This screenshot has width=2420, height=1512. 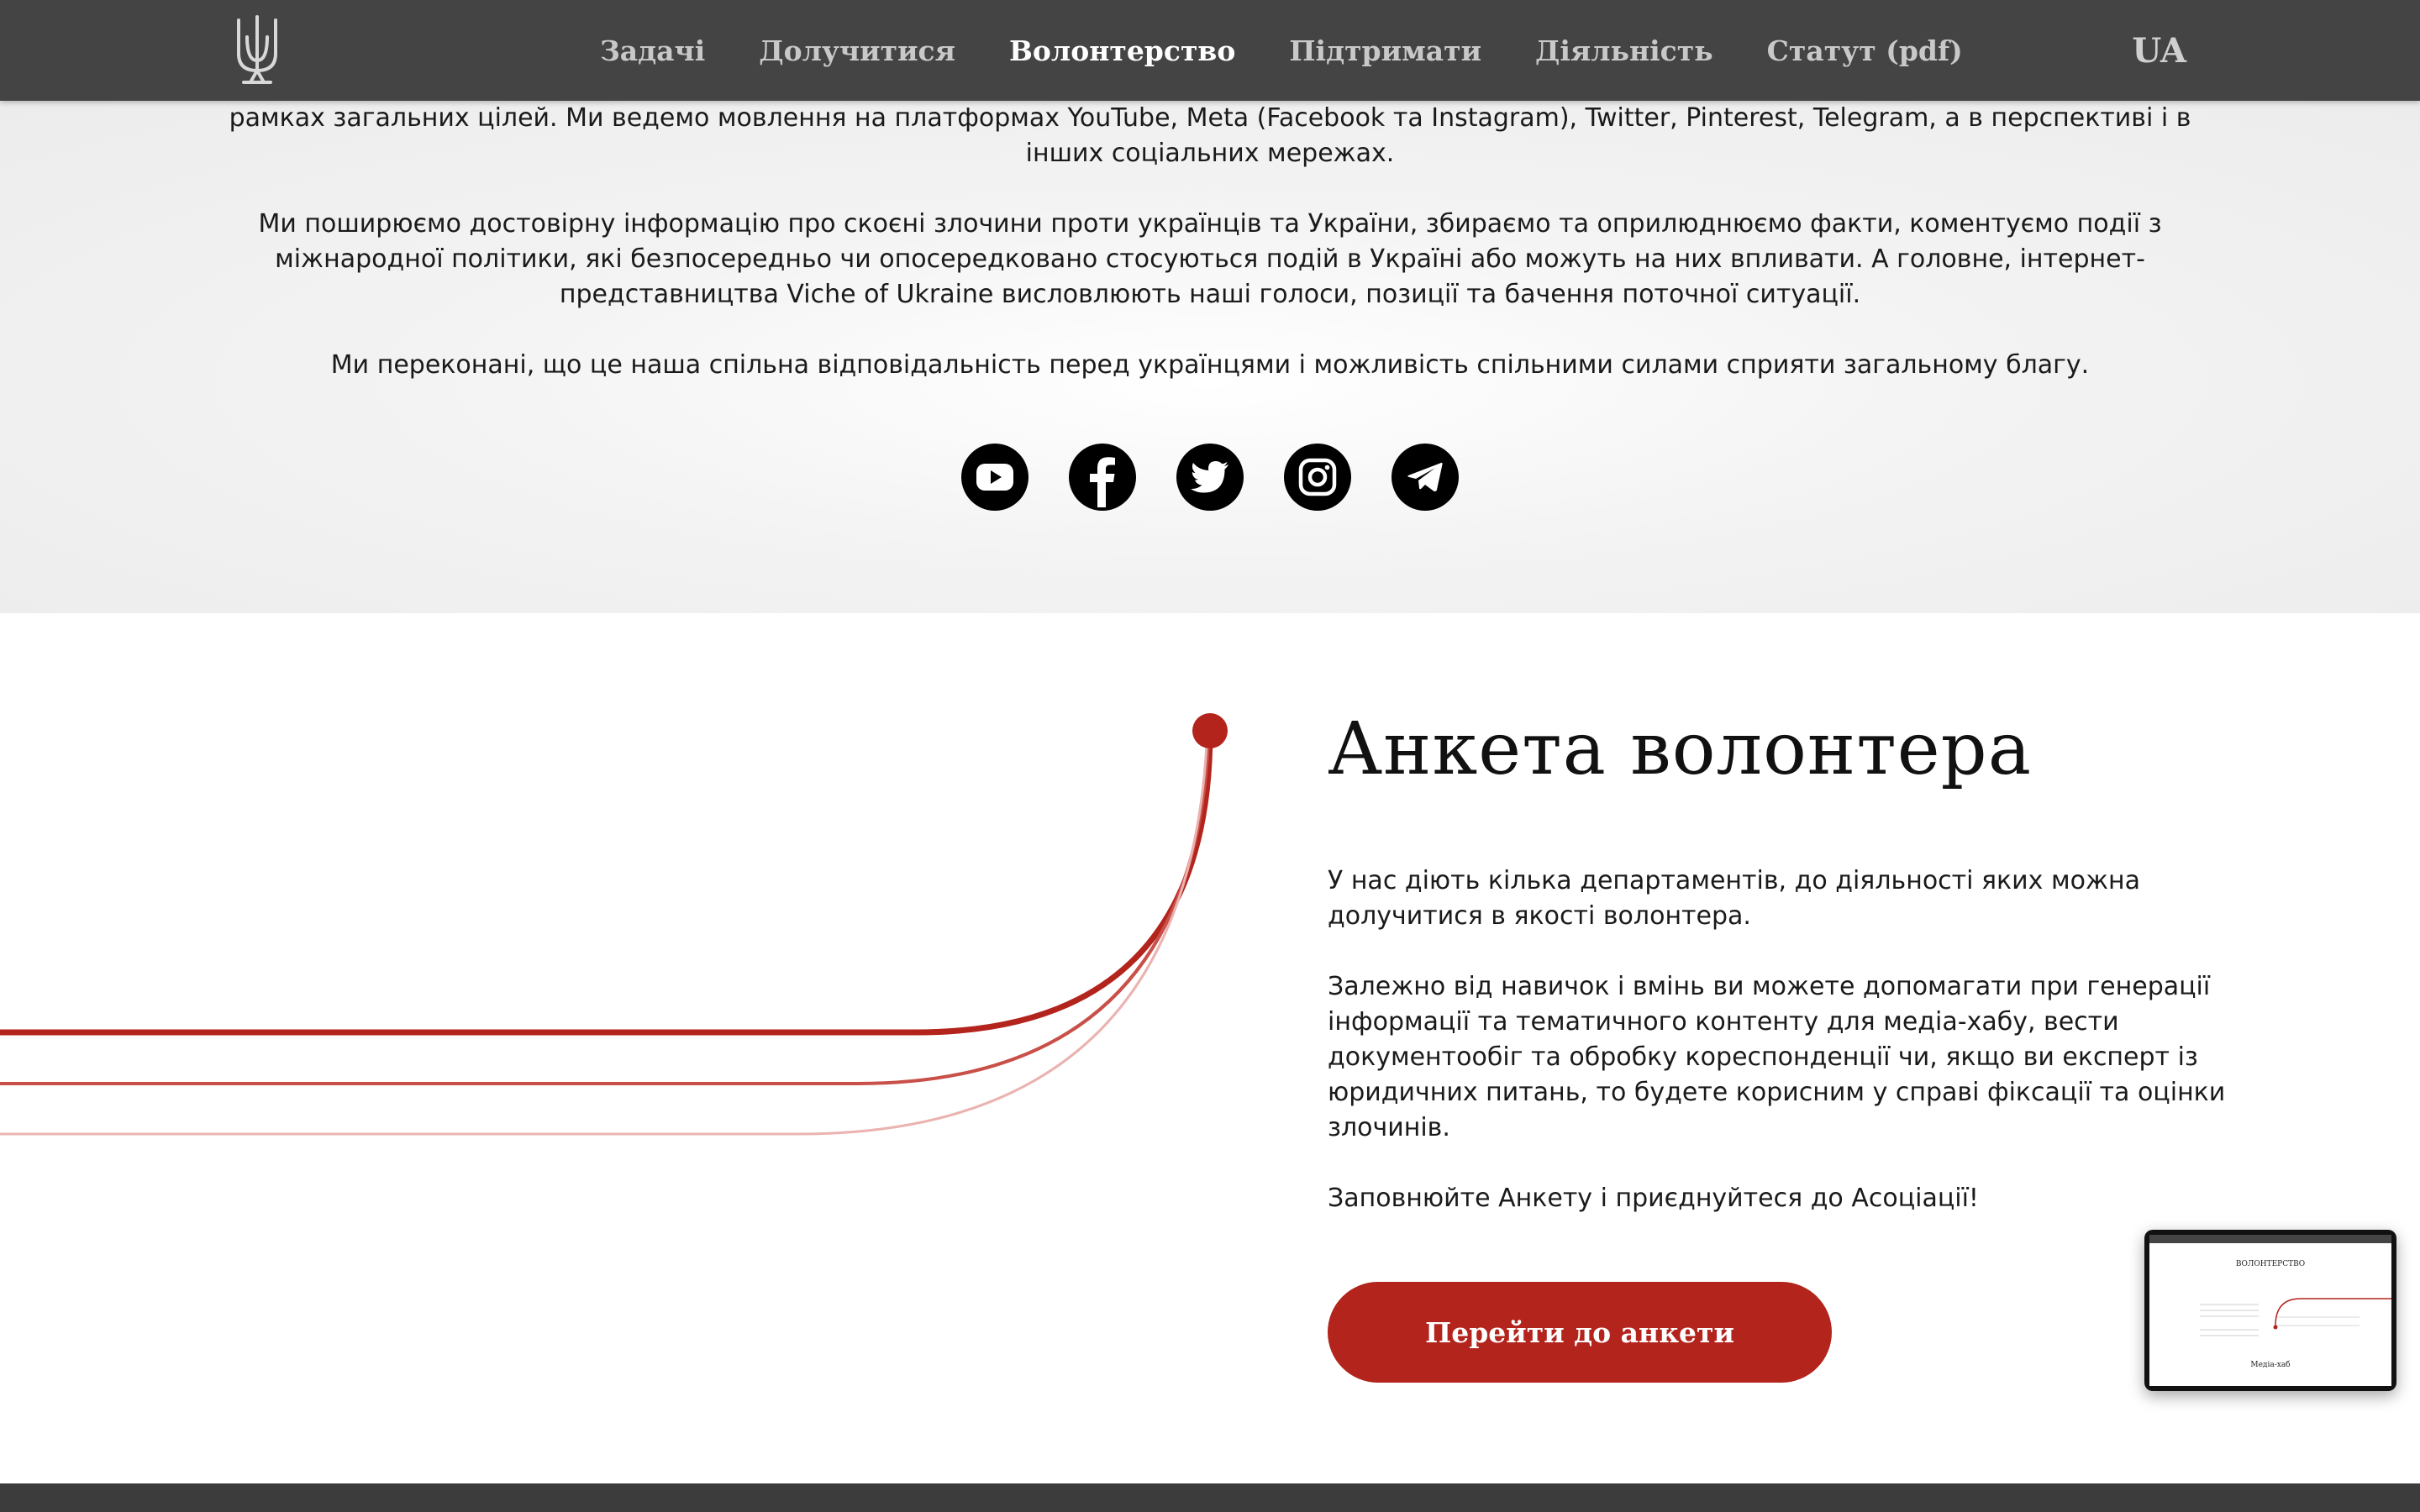 I want to click on social-links, so click(x=1210, y=477).